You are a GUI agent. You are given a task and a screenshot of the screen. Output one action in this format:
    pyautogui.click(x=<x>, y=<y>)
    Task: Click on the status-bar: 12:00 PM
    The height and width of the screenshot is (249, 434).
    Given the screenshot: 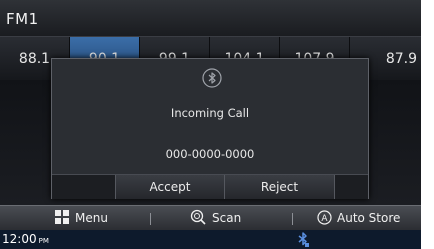 What is the action you would take?
    pyautogui.click(x=210, y=239)
    